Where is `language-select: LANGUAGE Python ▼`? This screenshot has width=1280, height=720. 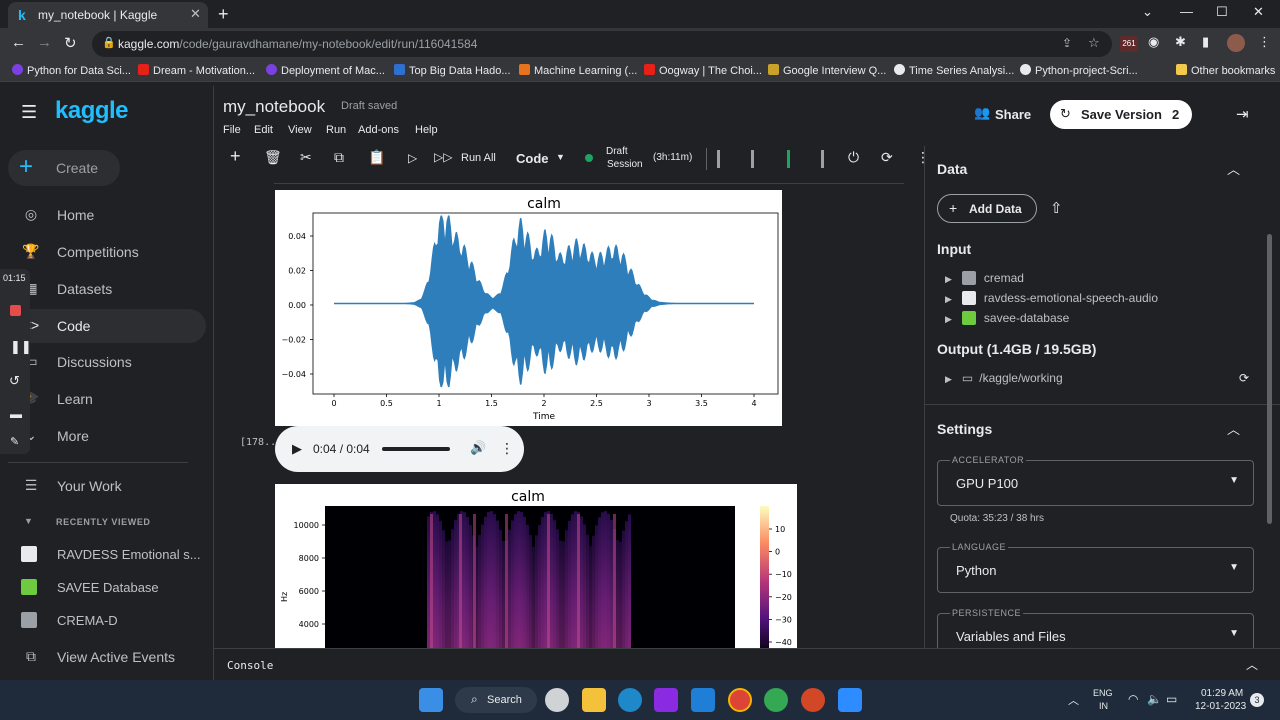 language-select: LANGUAGE Python ▼ is located at coordinates (1095, 567).